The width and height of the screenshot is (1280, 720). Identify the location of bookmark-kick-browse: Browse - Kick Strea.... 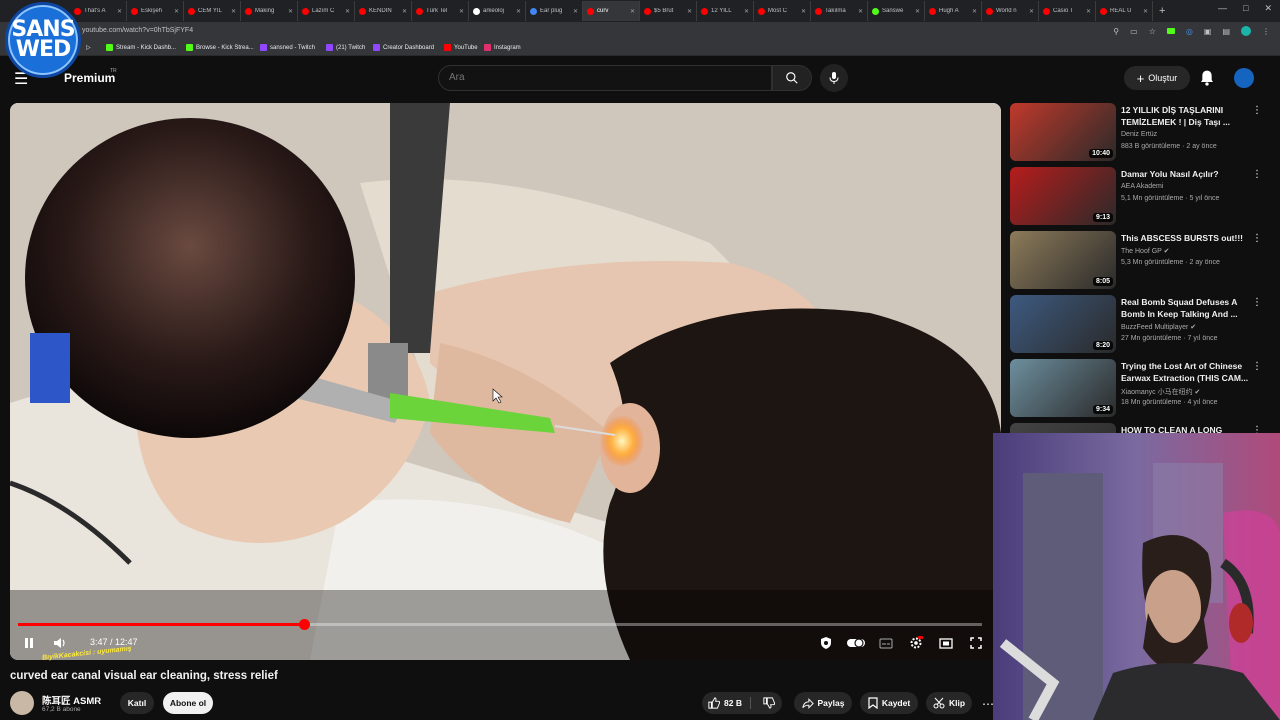
(220, 47).